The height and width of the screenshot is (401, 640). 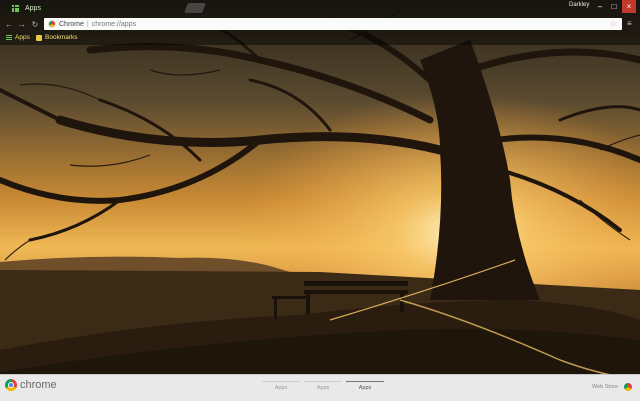 What do you see at coordinates (61, 37) in the screenshot?
I see `bookmark-folder-label: Bookmarks` at bounding box center [61, 37].